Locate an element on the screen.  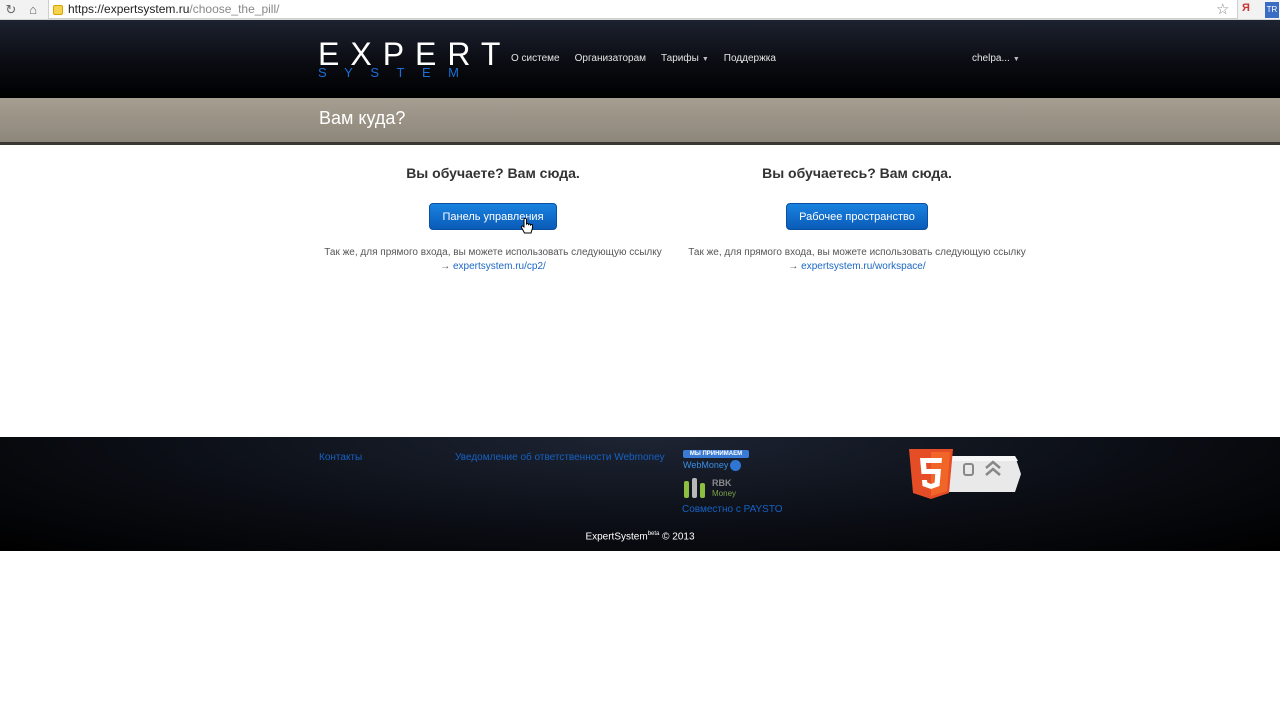
user-menu: chelpa... ▼ is located at coordinates (996, 58).